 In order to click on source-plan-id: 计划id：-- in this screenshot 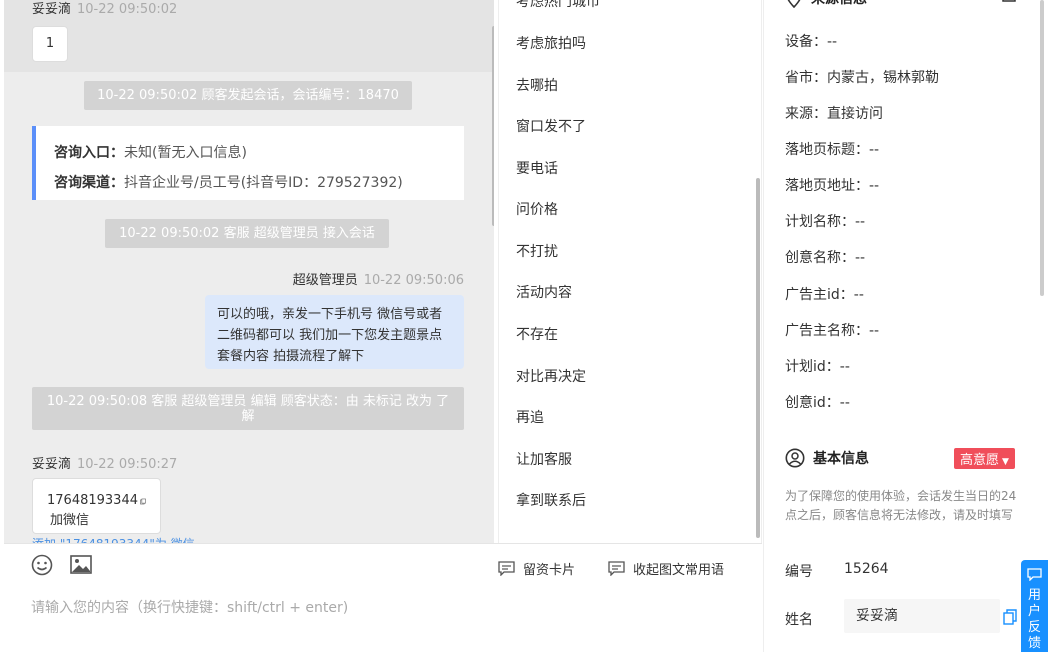, I will do `click(817, 367)`.